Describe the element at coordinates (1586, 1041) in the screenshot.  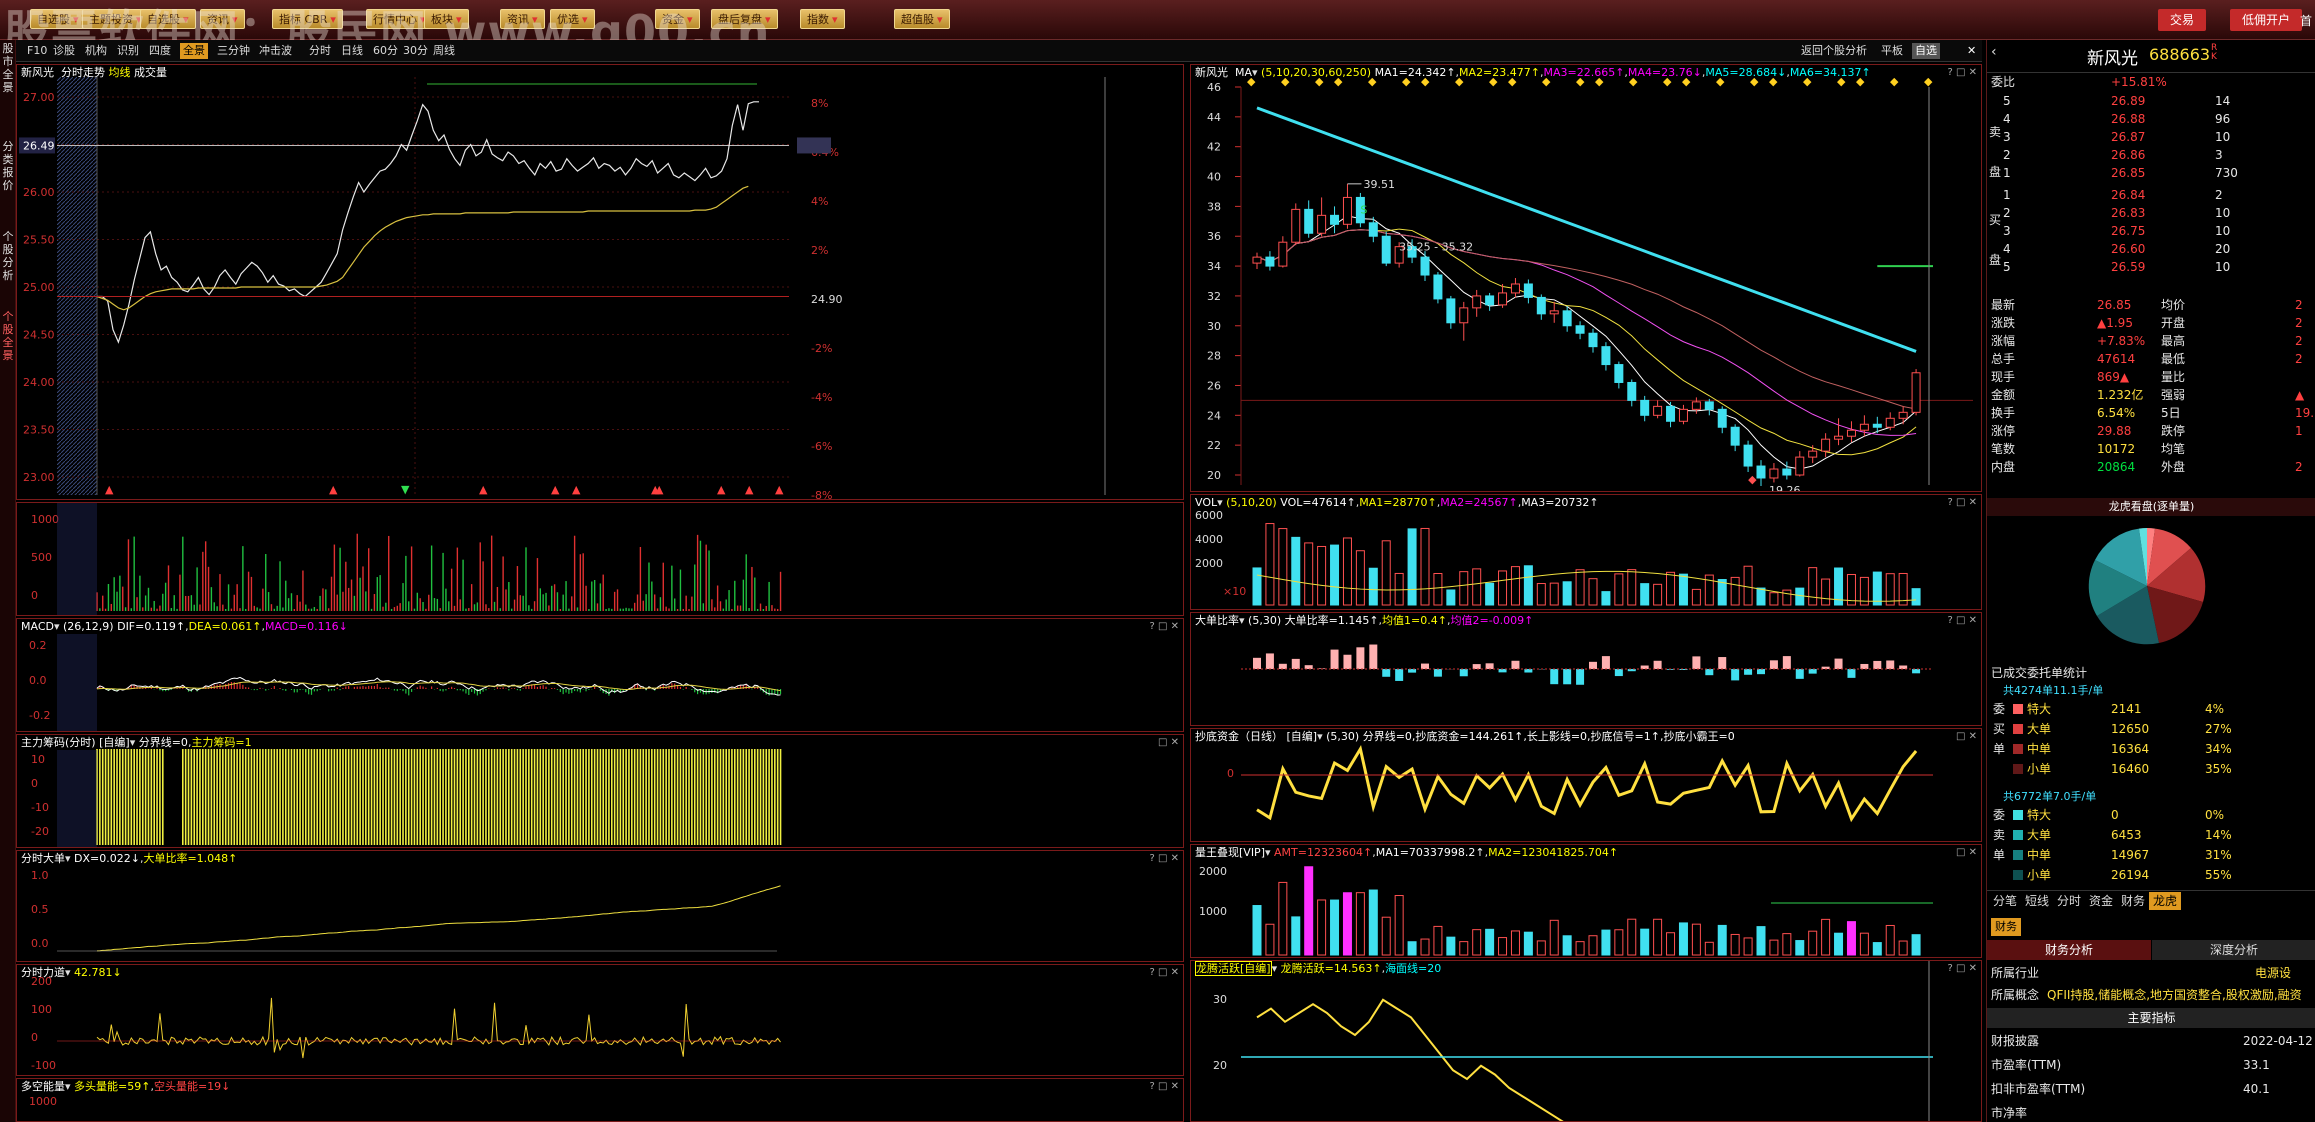
I see `dragon-active-pane: 龙腾活跃[自编]▾ 龙腾活跃=14.563↑,海面线=20 ? □ ✕ 30 20` at that location.